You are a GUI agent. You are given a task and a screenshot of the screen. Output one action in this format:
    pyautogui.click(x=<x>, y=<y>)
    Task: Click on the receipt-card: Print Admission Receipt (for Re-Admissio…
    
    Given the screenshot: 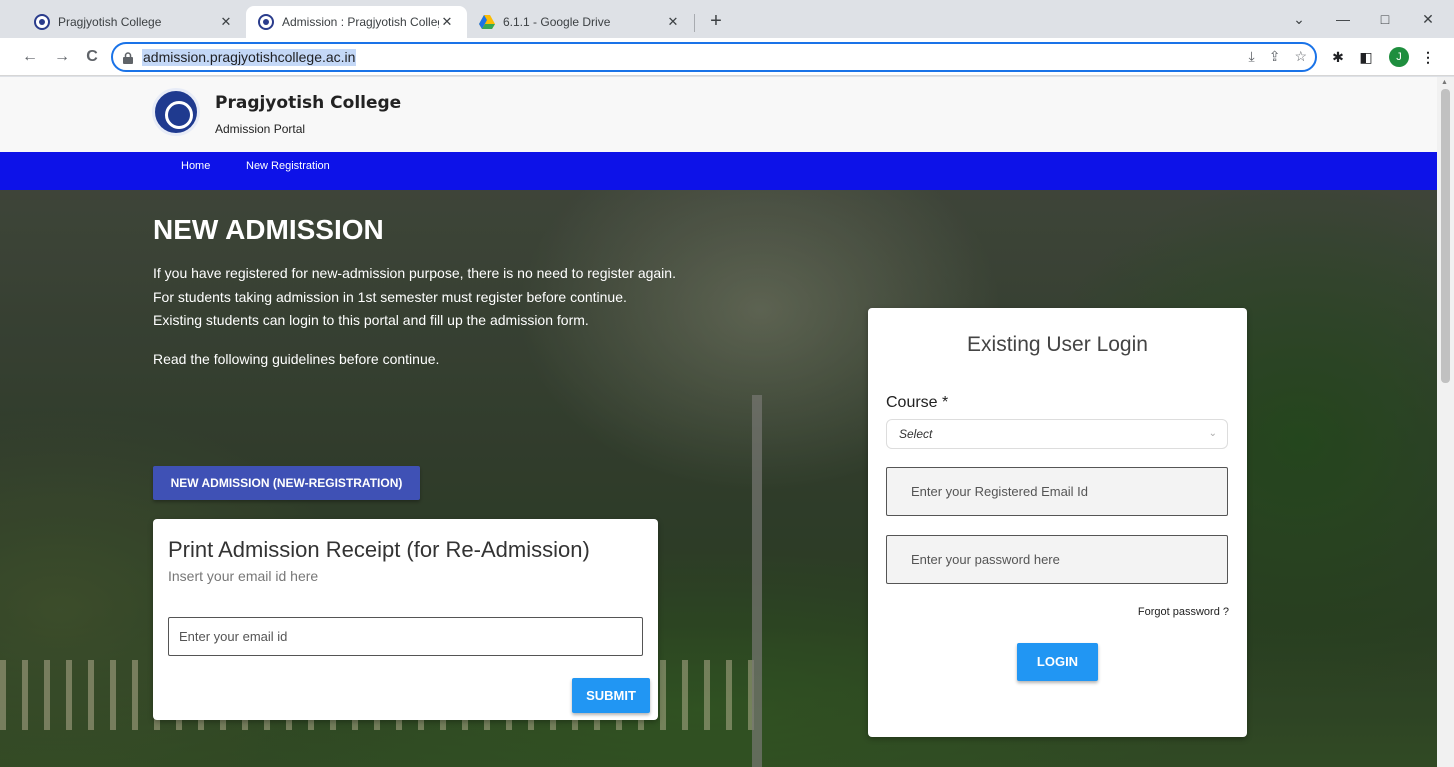 What is the action you would take?
    pyautogui.click(x=405, y=619)
    